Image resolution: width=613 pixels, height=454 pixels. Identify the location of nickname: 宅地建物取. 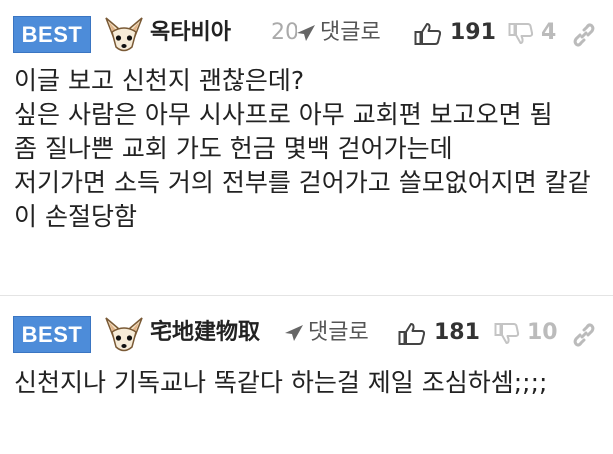
(217, 333).